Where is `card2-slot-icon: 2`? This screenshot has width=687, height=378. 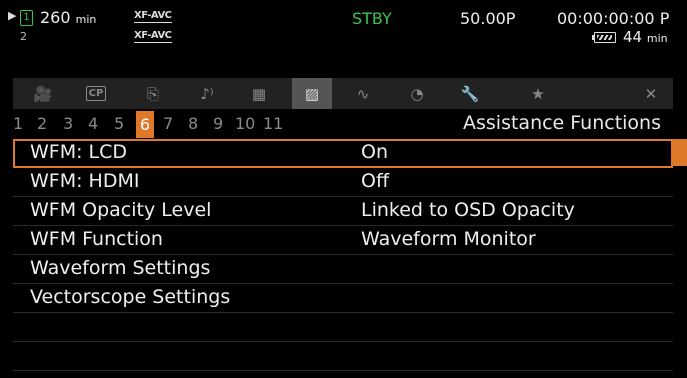 card2-slot-icon: 2 is located at coordinates (23, 36).